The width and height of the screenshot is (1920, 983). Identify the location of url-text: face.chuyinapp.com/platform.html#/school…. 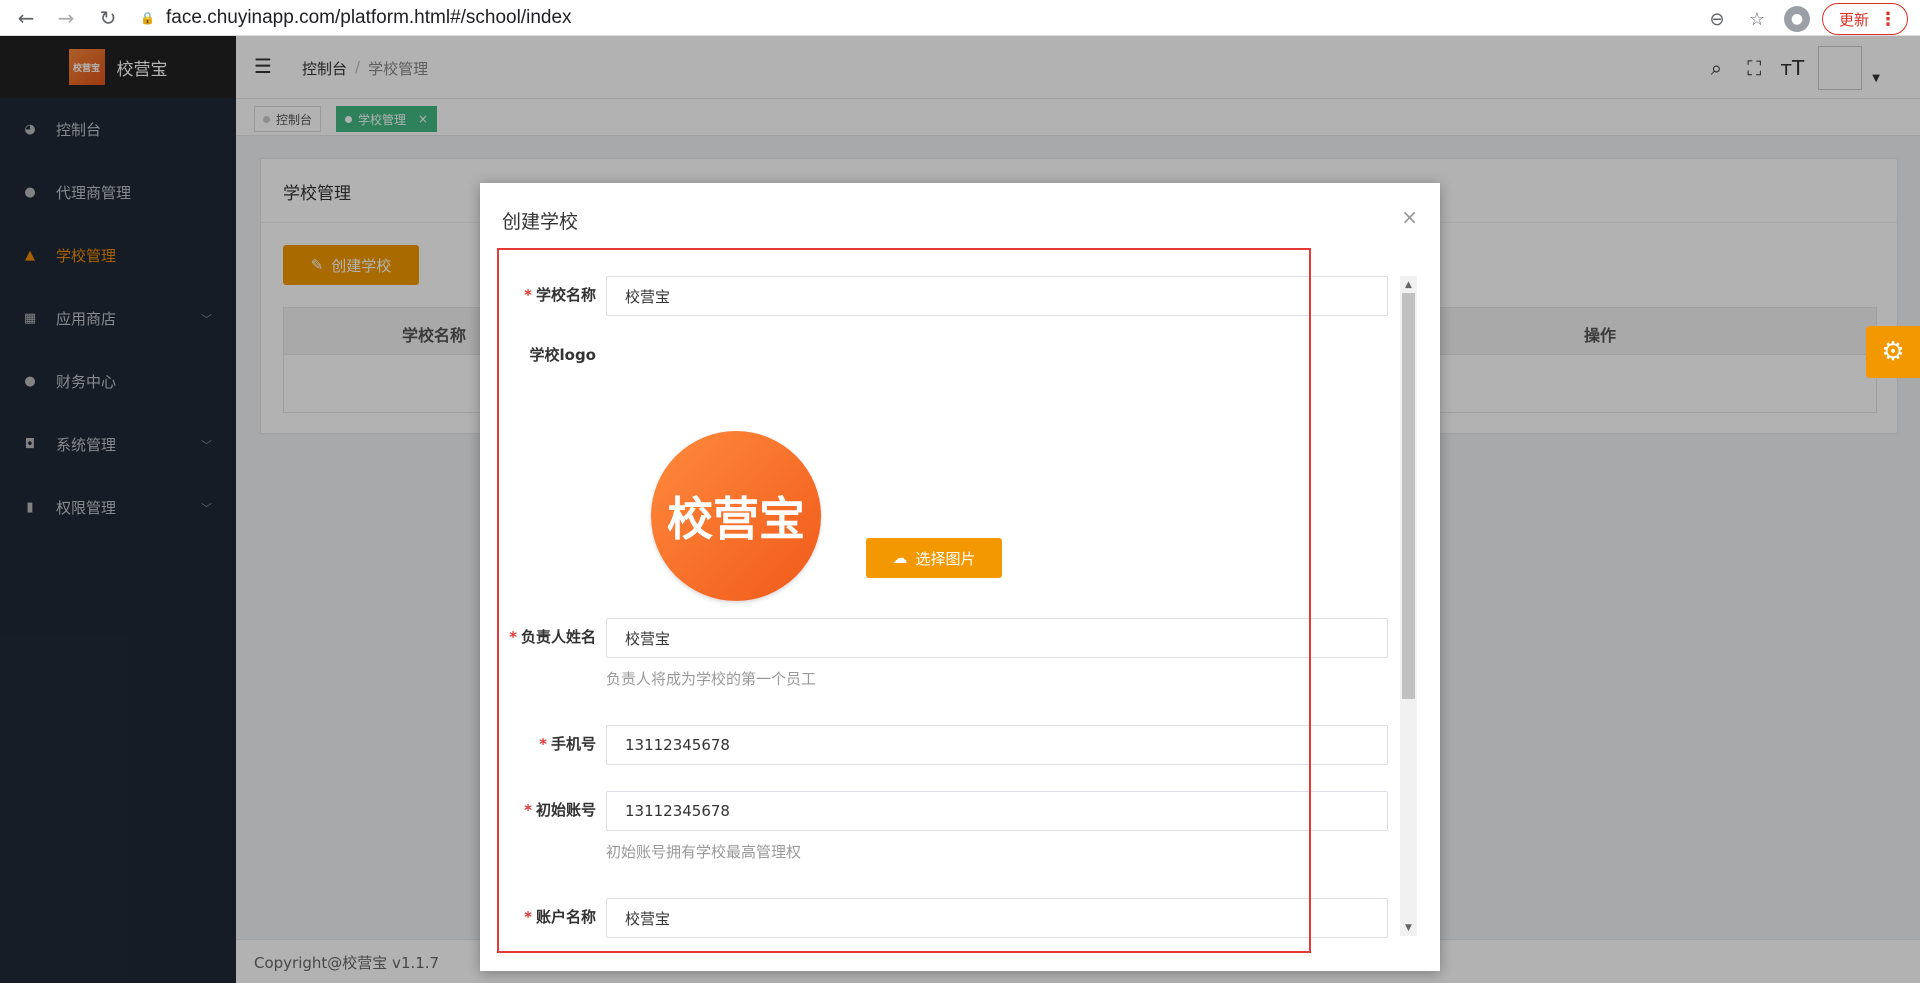
(369, 17).